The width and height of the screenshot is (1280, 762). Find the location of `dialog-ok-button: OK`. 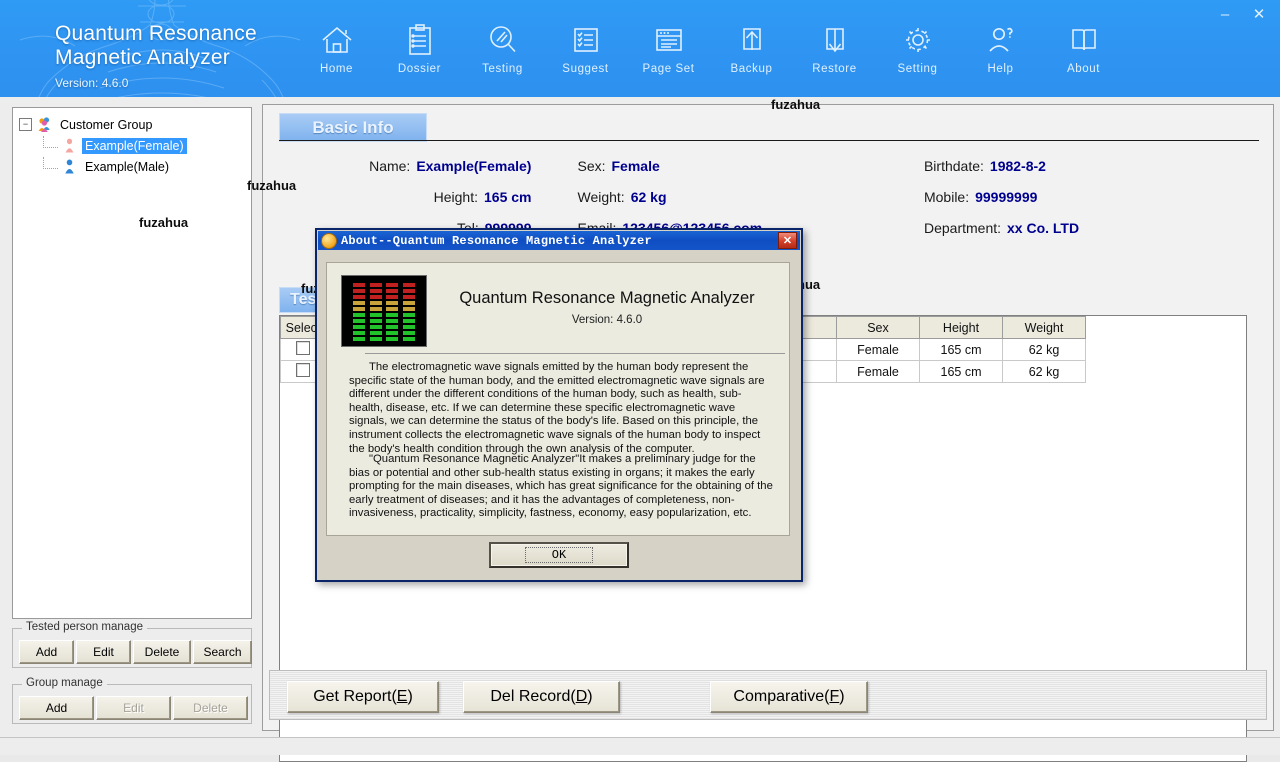

dialog-ok-button: OK is located at coordinates (559, 555).